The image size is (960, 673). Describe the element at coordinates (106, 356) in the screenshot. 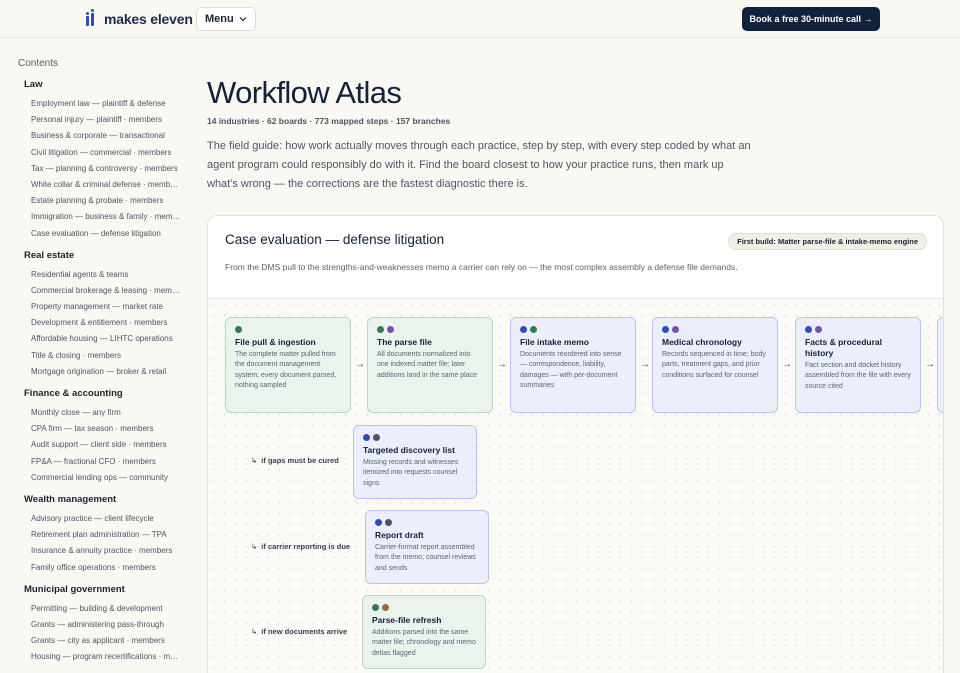

I see `sidebar-nav-item: Title & closing · members` at that location.